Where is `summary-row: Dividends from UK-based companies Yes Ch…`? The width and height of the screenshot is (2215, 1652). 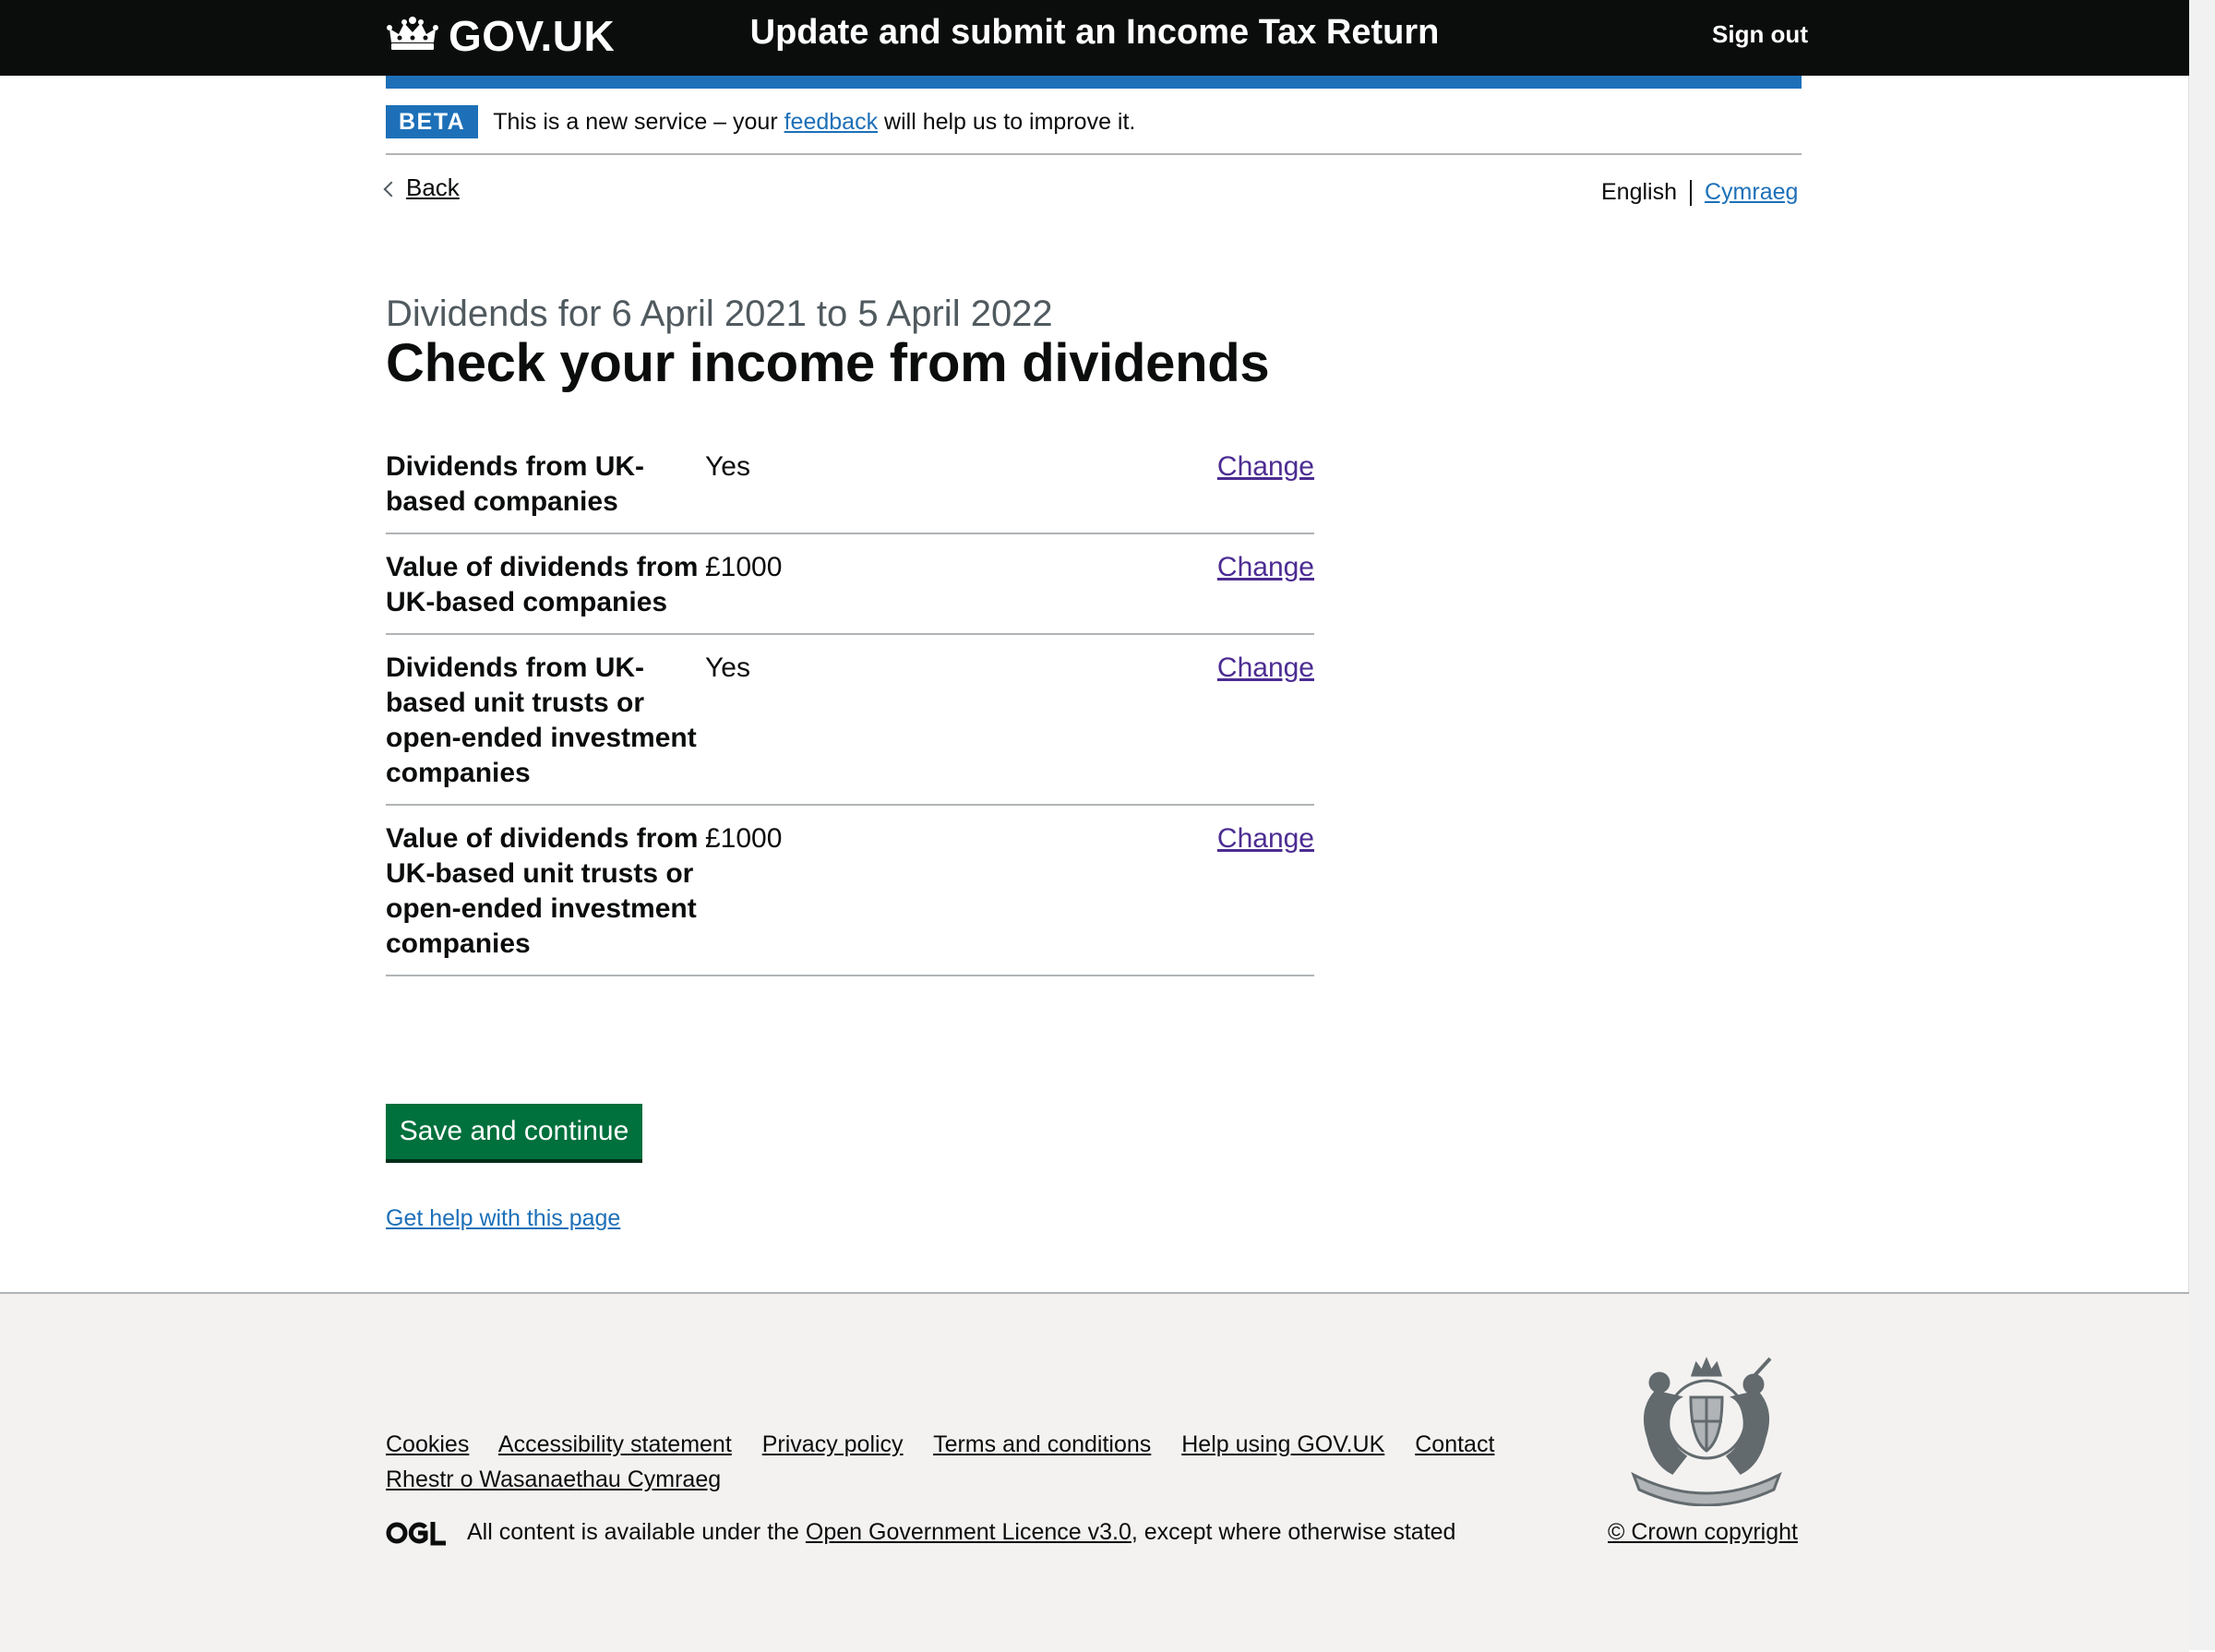 summary-row: Dividends from UK-based companies Yes Ch… is located at coordinates (850, 484).